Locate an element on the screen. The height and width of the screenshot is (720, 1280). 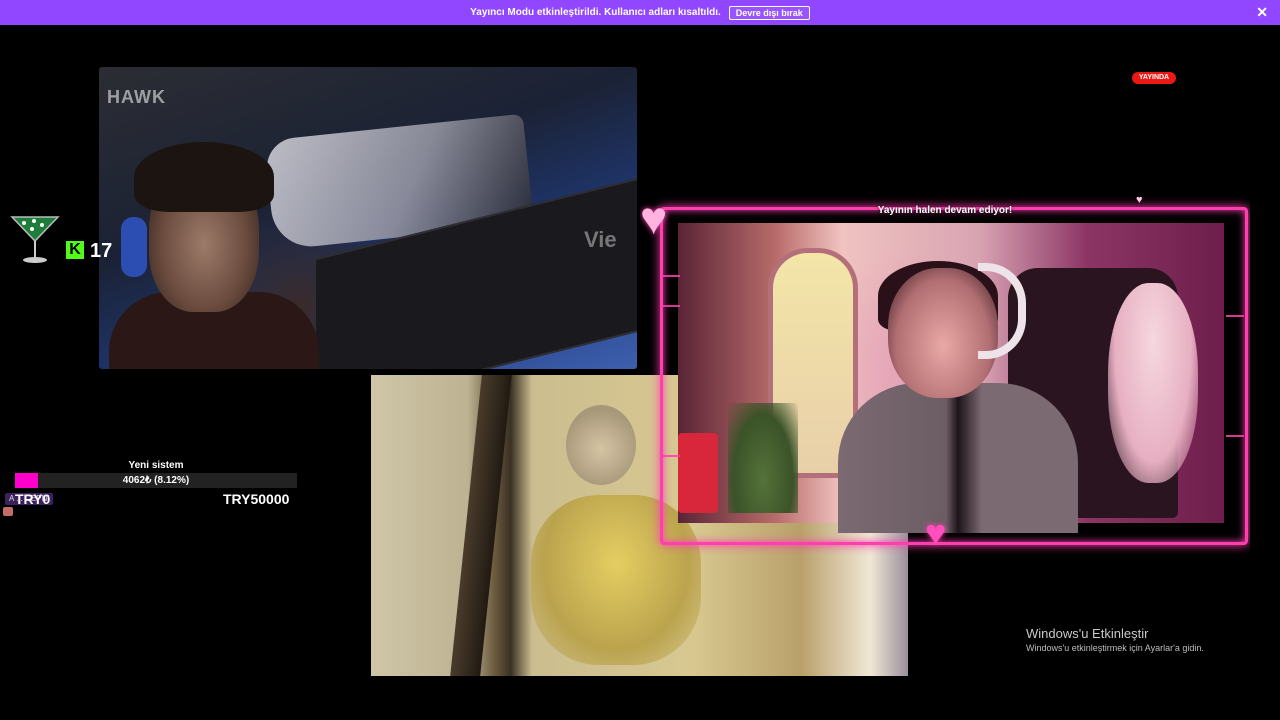
donation-goal-min: TRY0 is located at coordinates (33, 499).